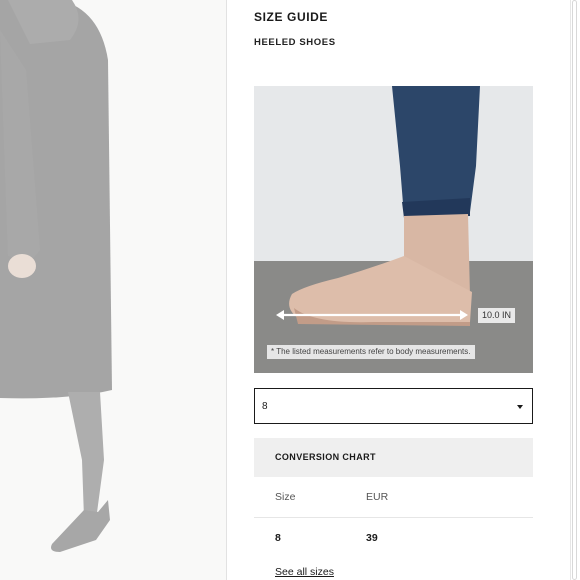 The height and width of the screenshot is (580, 580). What do you see at coordinates (285, 497) in the screenshot?
I see `column-header-size: Size` at bounding box center [285, 497].